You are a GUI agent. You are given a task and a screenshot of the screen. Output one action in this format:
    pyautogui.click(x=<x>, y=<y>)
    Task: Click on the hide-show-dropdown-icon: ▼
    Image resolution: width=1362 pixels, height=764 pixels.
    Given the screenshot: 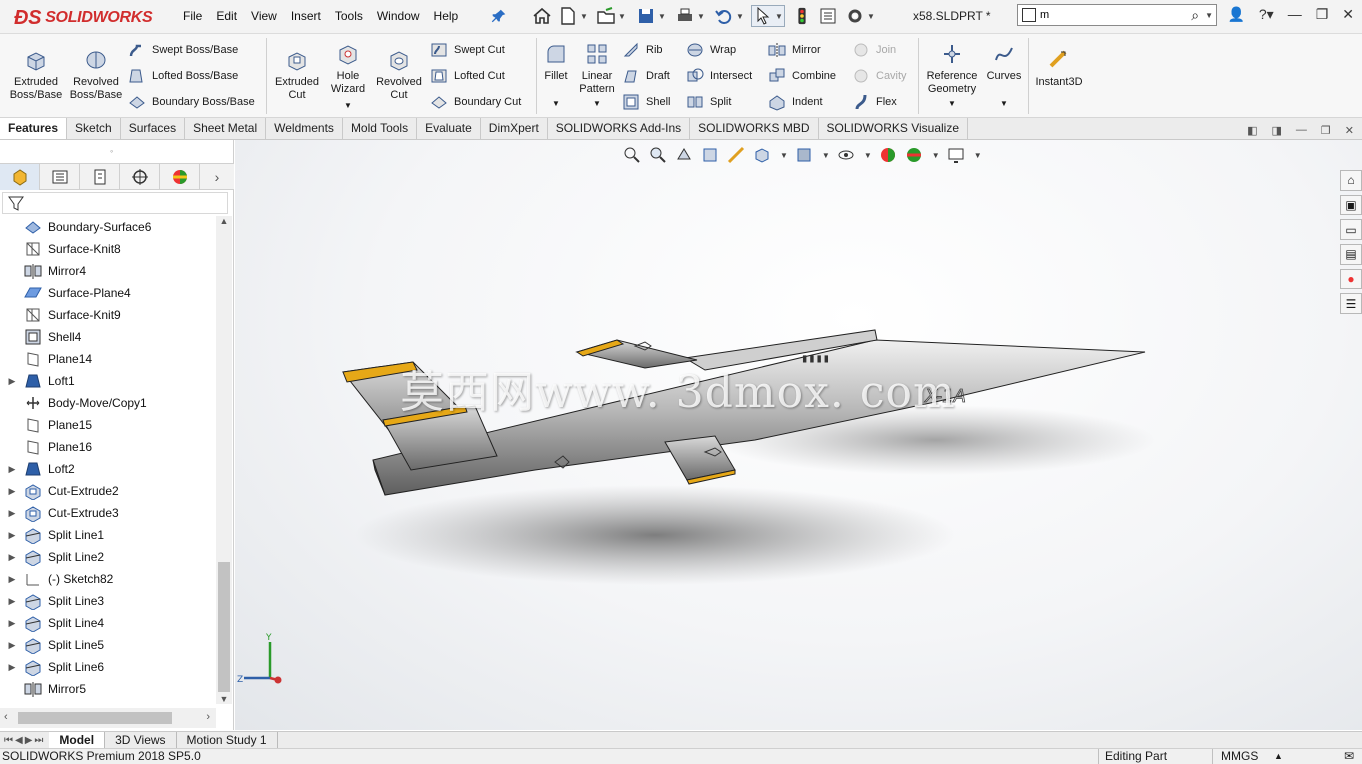 What is the action you would take?
    pyautogui.click(x=868, y=155)
    